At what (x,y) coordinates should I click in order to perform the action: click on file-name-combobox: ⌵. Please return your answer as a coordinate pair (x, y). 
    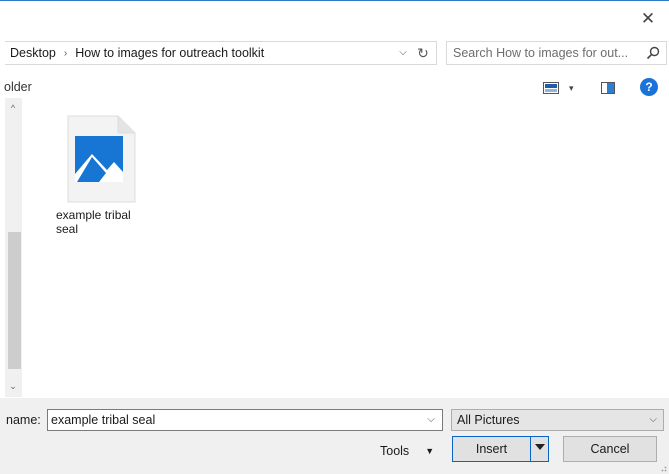
    Looking at the image, I should click on (245, 420).